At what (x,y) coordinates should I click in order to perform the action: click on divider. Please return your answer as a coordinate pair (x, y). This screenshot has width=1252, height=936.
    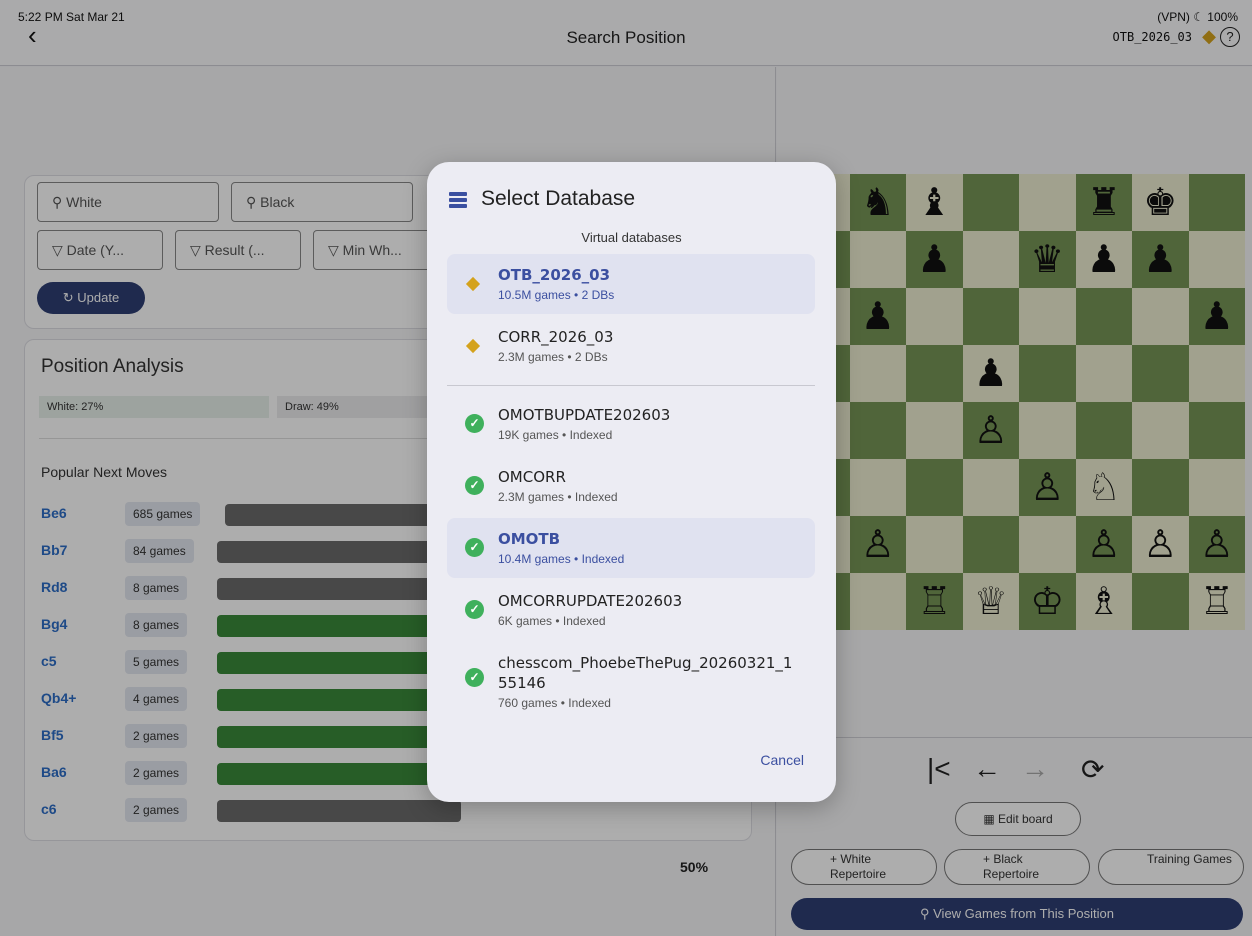
    Looking at the image, I should click on (631, 385).